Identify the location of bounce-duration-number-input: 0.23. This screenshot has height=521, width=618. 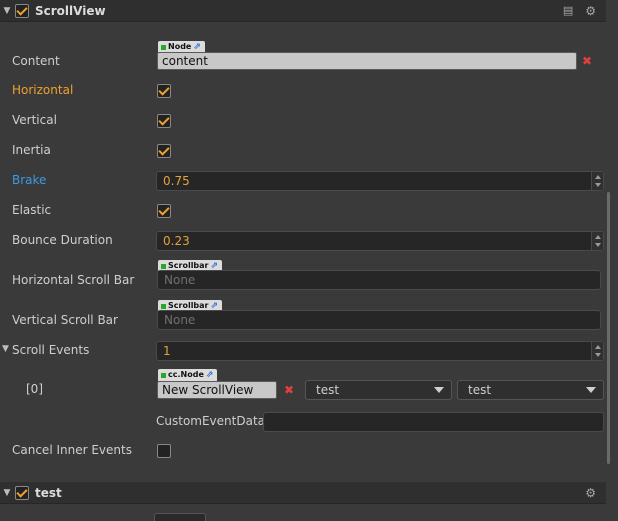
(380, 241).